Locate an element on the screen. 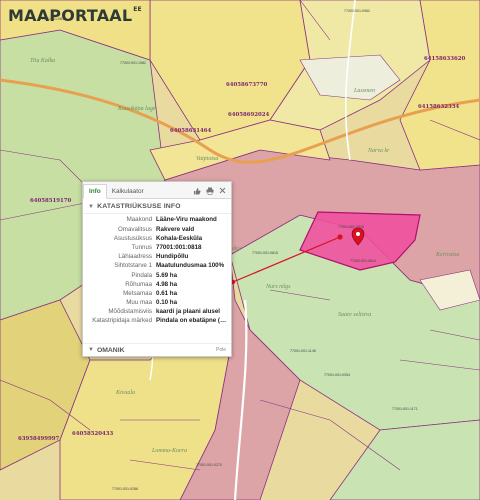 This screenshot has height=500, width=480. cadastral-label: 77001:001:0815 is located at coordinates (265, 253).